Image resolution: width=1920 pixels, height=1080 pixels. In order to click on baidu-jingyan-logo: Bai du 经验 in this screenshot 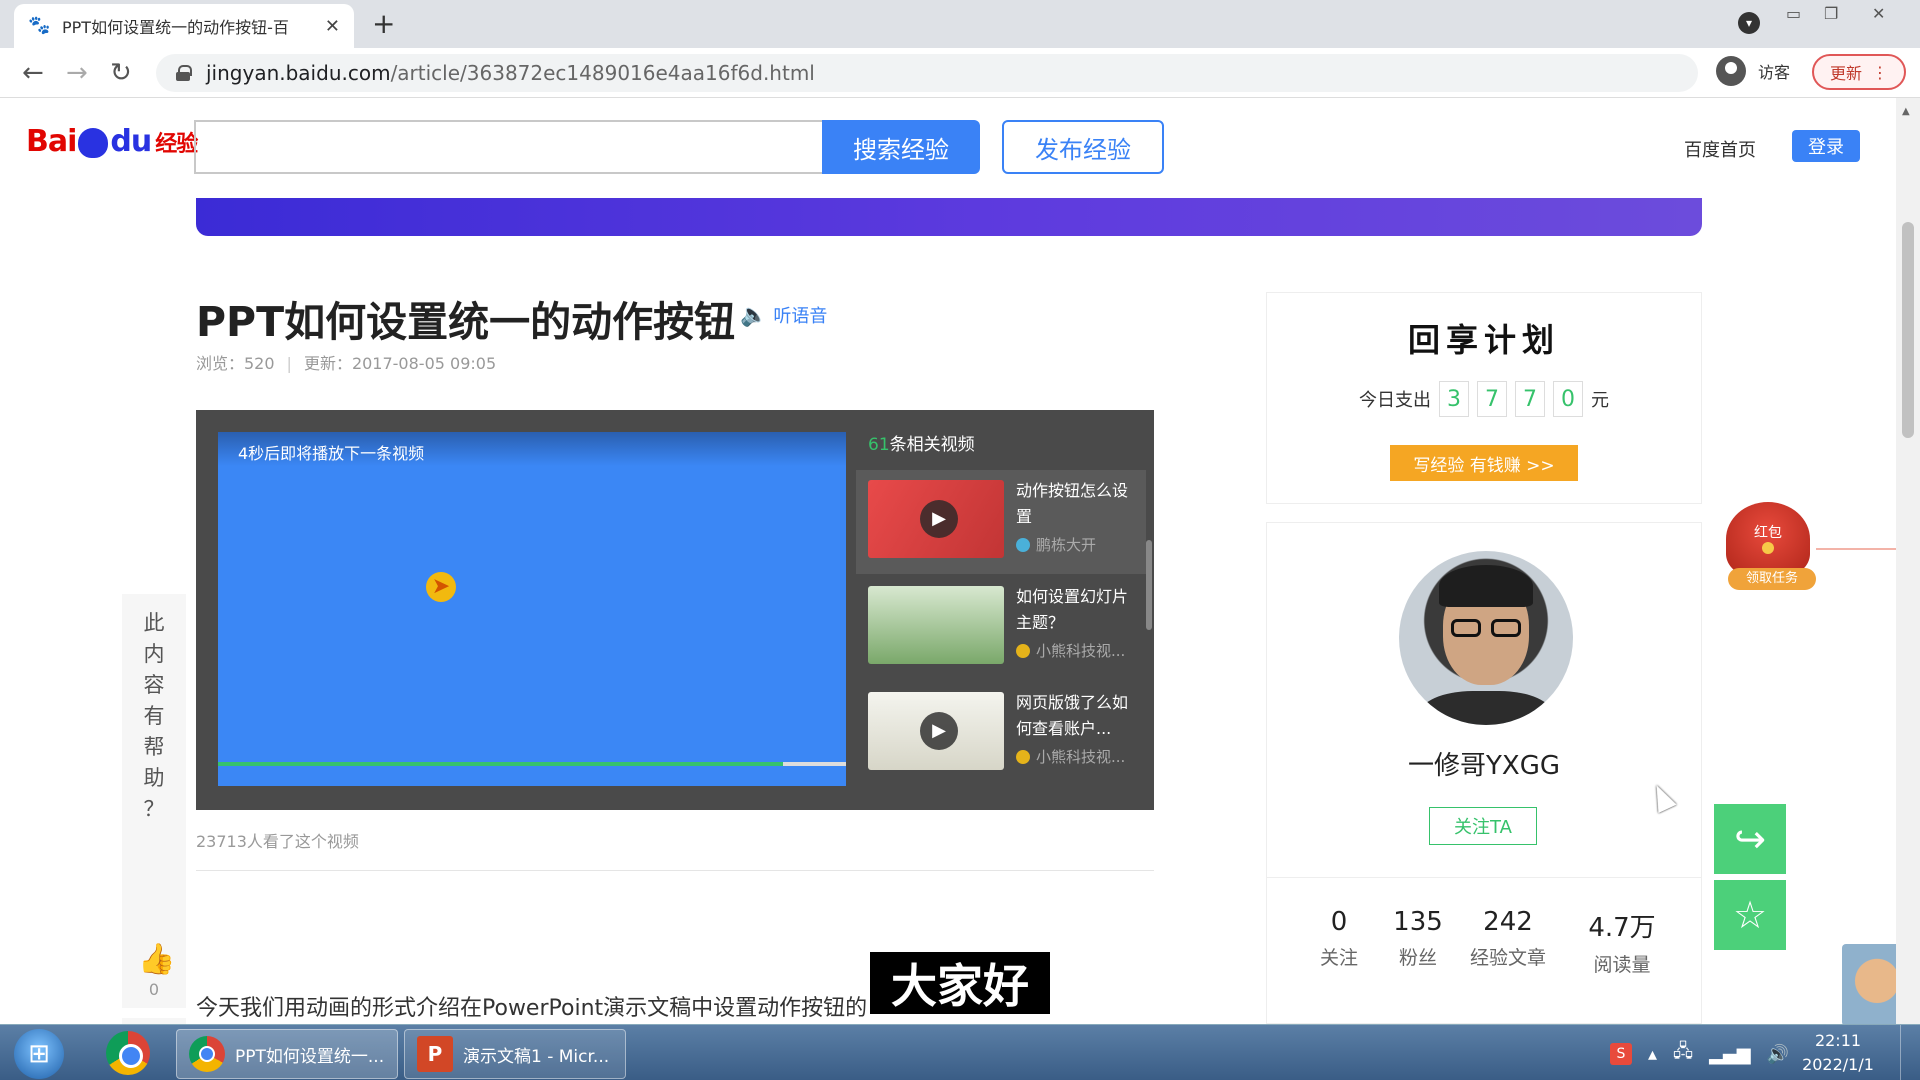, I will do `click(112, 141)`.